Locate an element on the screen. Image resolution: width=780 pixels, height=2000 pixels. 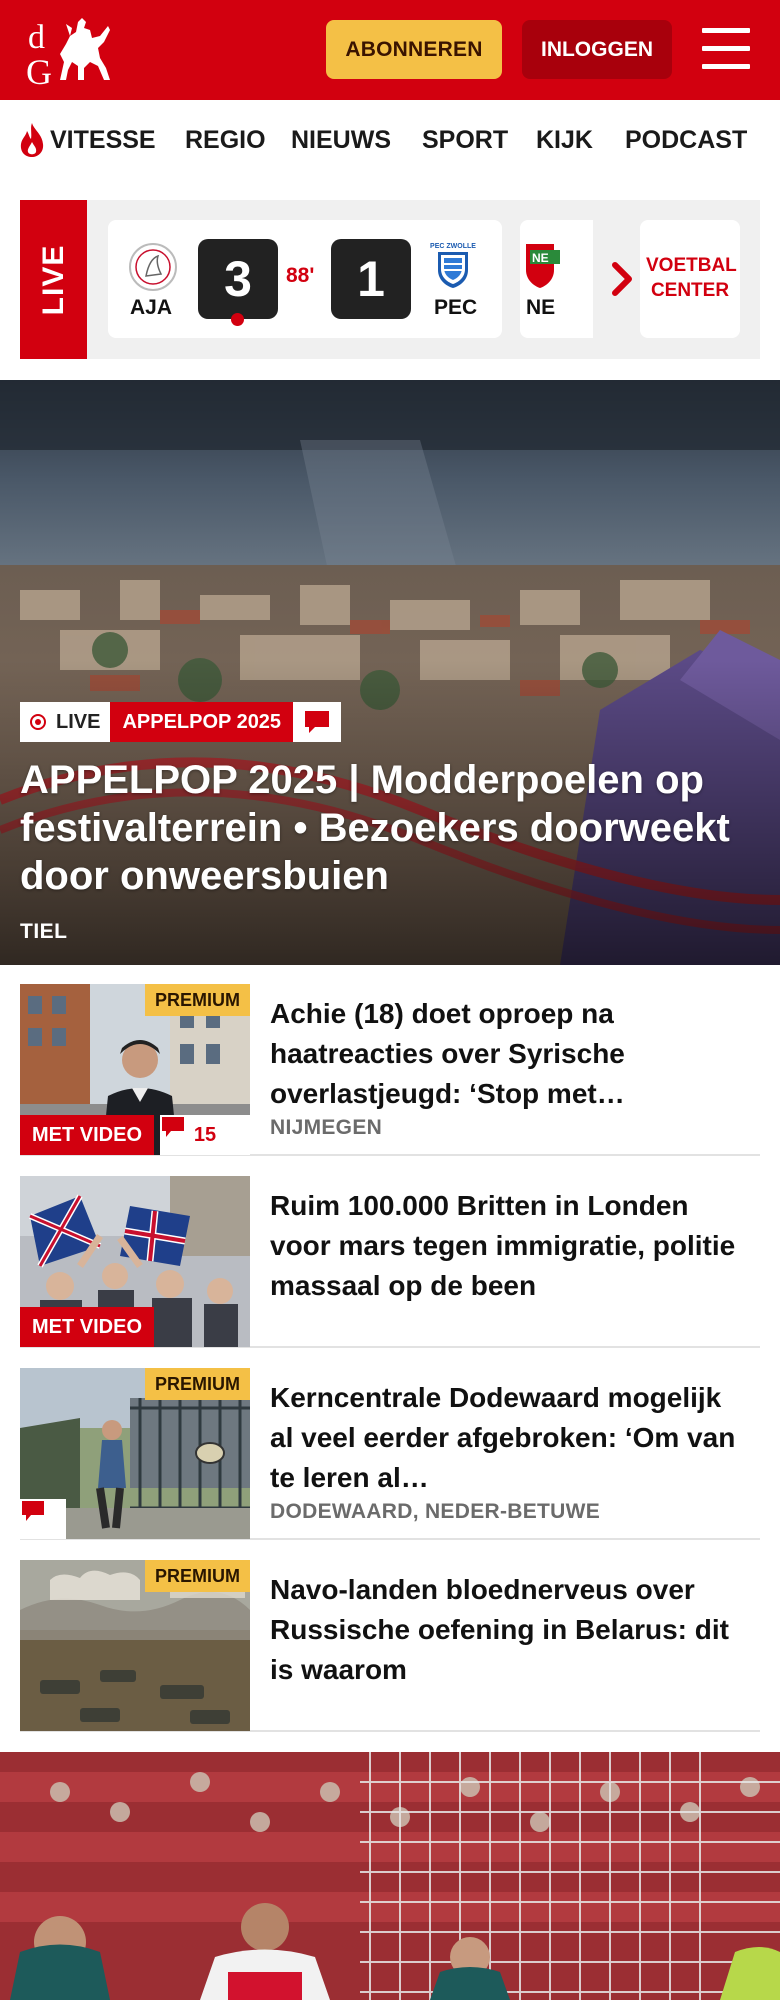
nav-item-vitesse: VITESSE is located at coordinates (103, 140).